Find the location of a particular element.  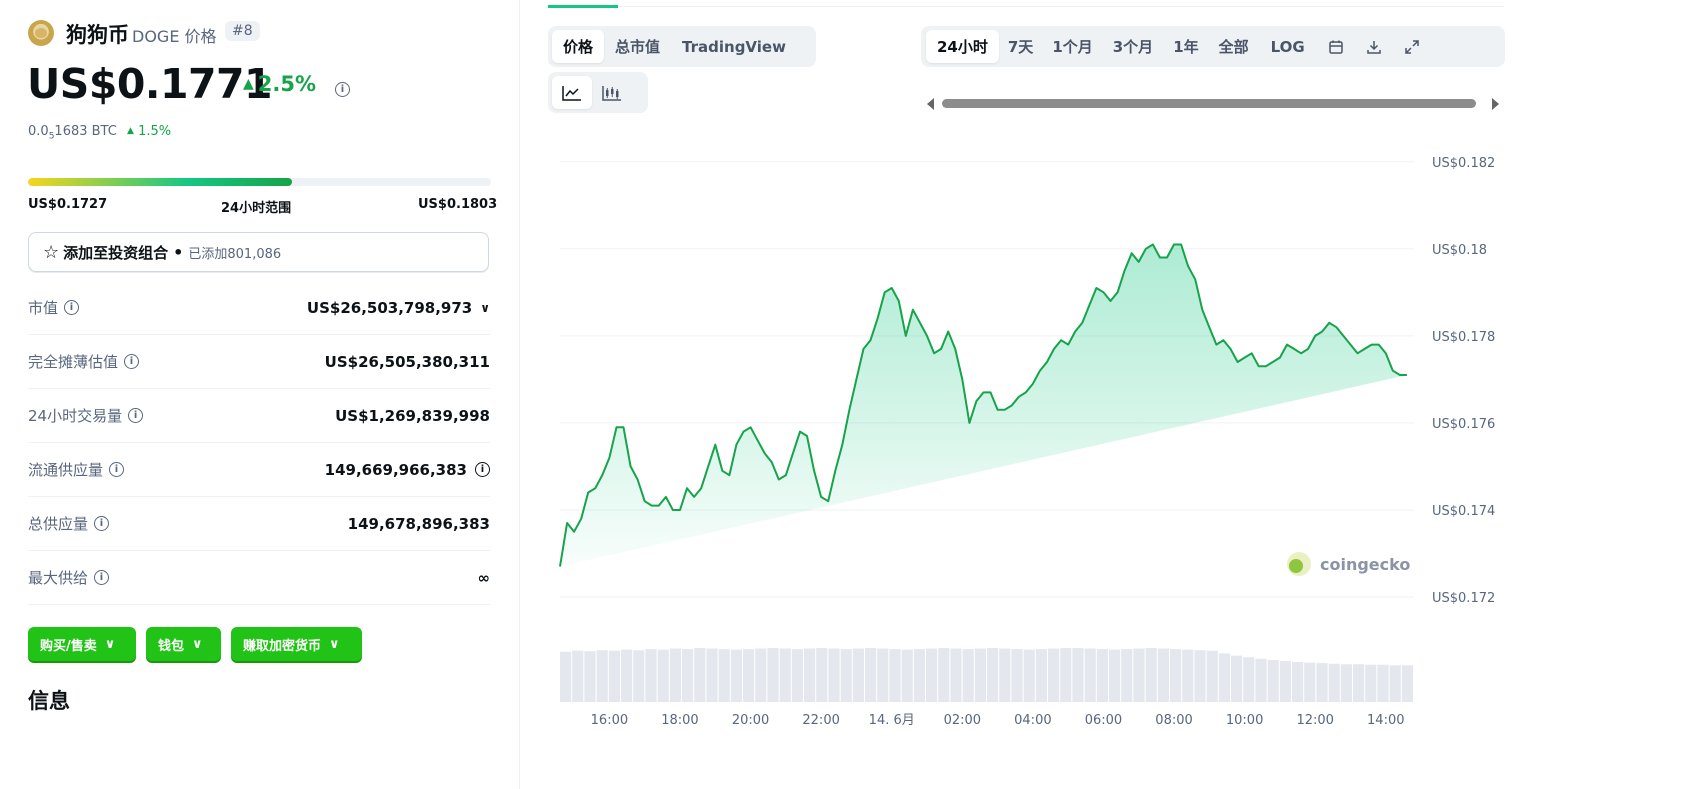

earn-crypto-button: 赚取加密货币 ∨ is located at coordinates (296, 644).